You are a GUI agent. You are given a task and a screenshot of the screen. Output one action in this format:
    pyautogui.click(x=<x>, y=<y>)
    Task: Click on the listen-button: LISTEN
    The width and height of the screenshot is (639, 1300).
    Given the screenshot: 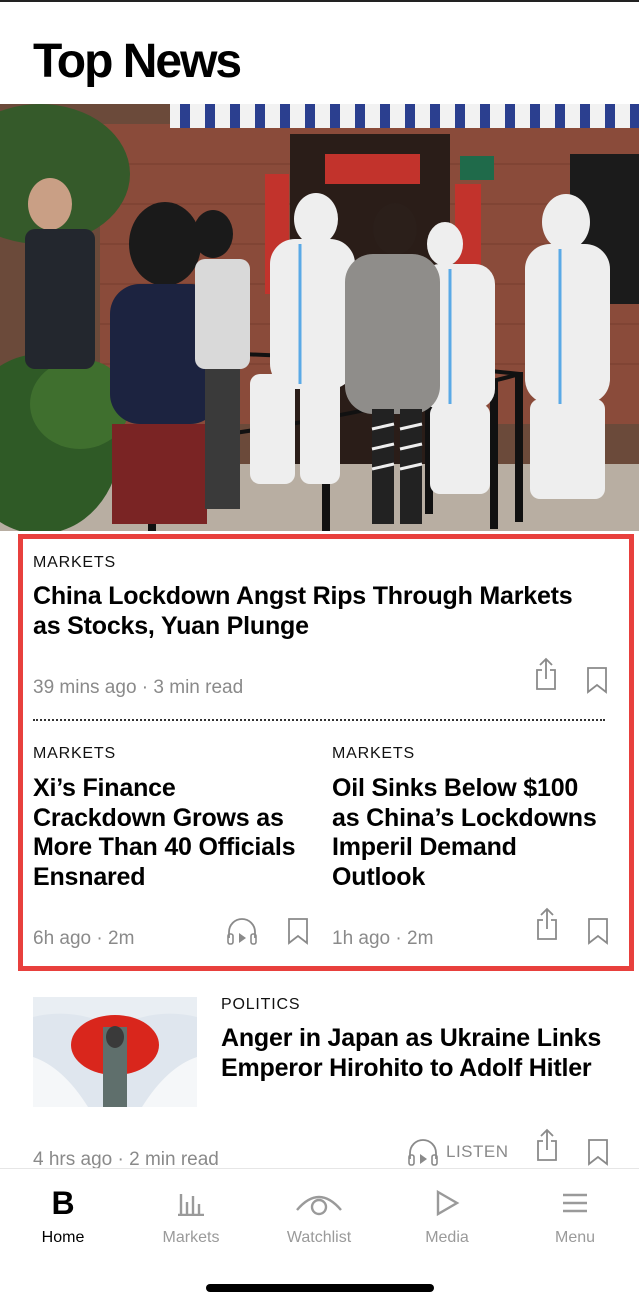 What is the action you would take?
    pyautogui.click(x=477, y=1152)
    